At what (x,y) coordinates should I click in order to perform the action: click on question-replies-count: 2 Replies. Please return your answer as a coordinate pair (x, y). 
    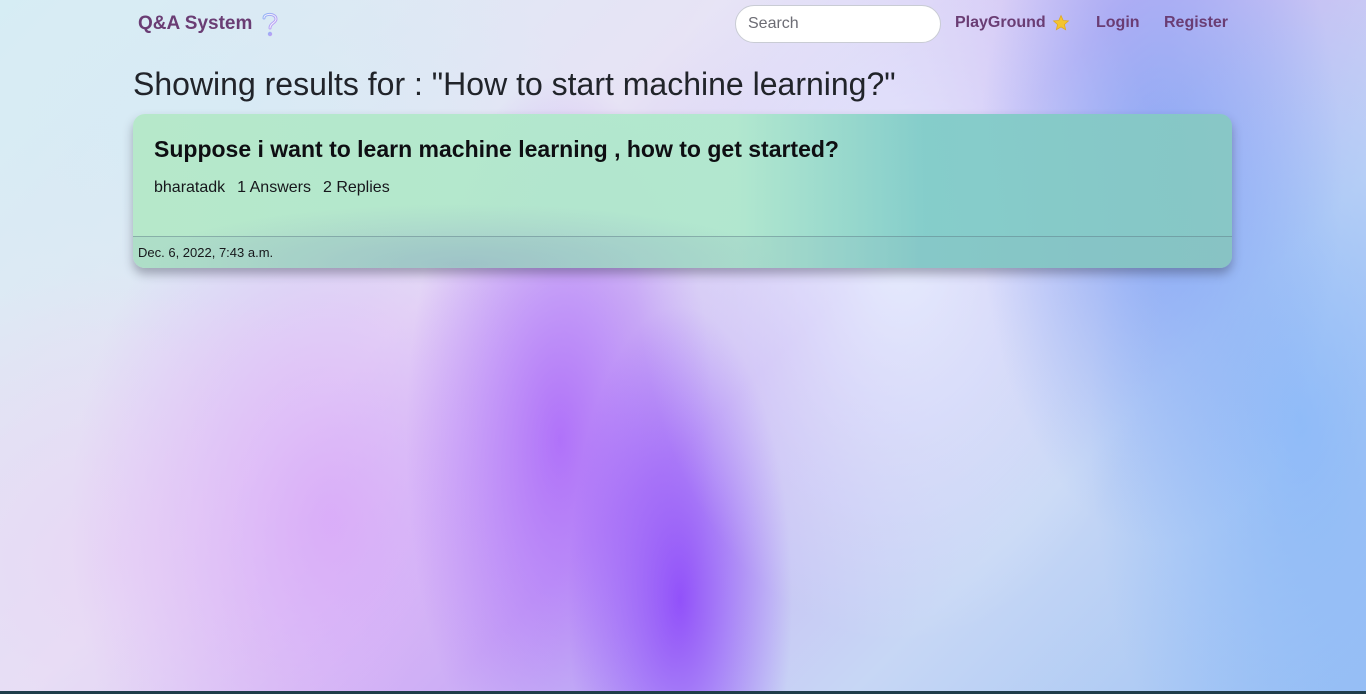
    Looking at the image, I should click on (356, 187).